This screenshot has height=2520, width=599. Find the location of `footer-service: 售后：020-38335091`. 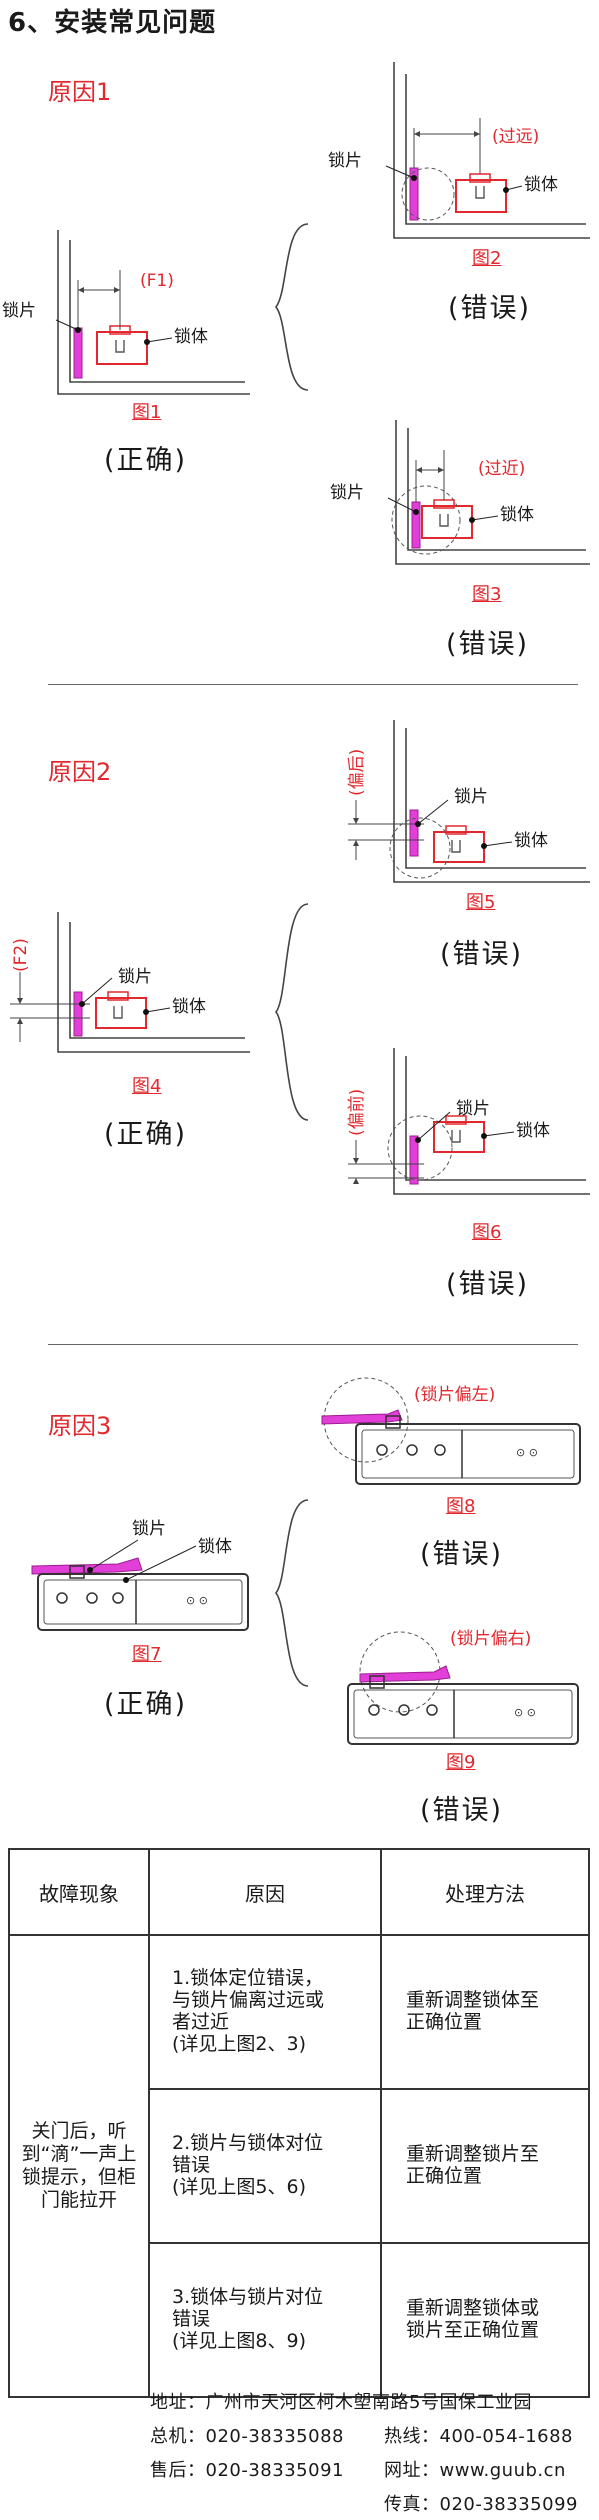

footer-service: 售后：020-38335091 is located at coordinates (247, 2470).